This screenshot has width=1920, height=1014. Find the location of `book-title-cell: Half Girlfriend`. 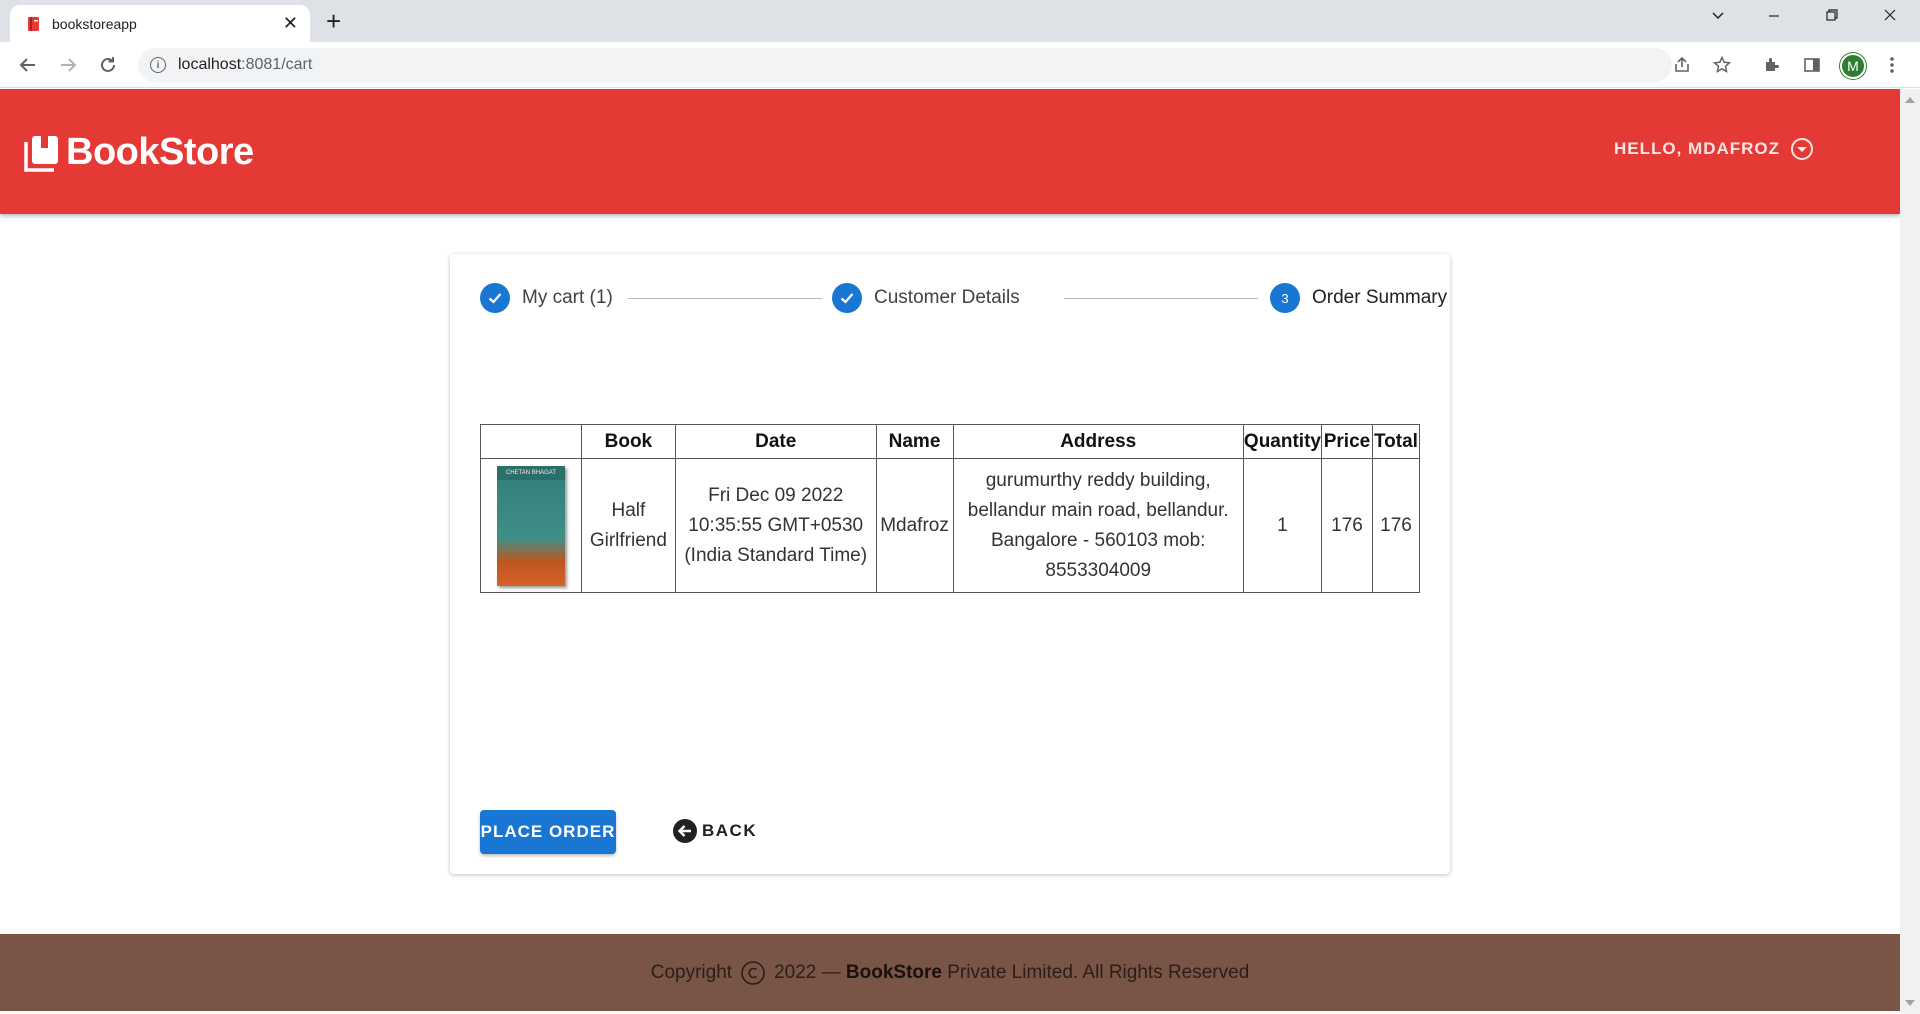

book-title-cell: Half Girlfriend is located at coordinates (628, 525).